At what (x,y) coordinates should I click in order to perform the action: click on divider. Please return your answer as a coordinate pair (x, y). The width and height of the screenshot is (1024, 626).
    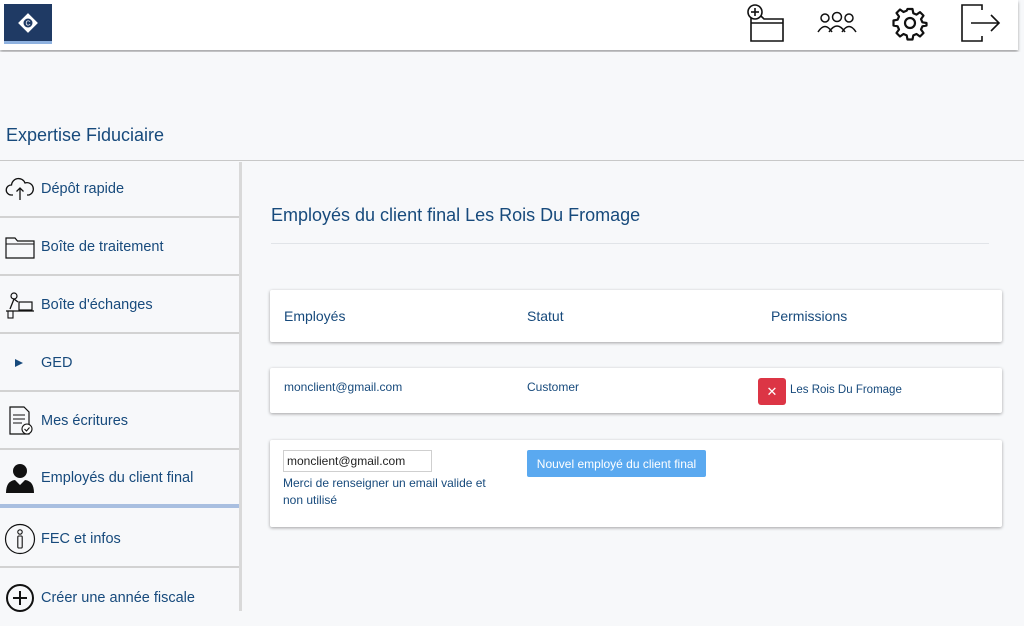
    Looking at the image, I should click on (630, 243).